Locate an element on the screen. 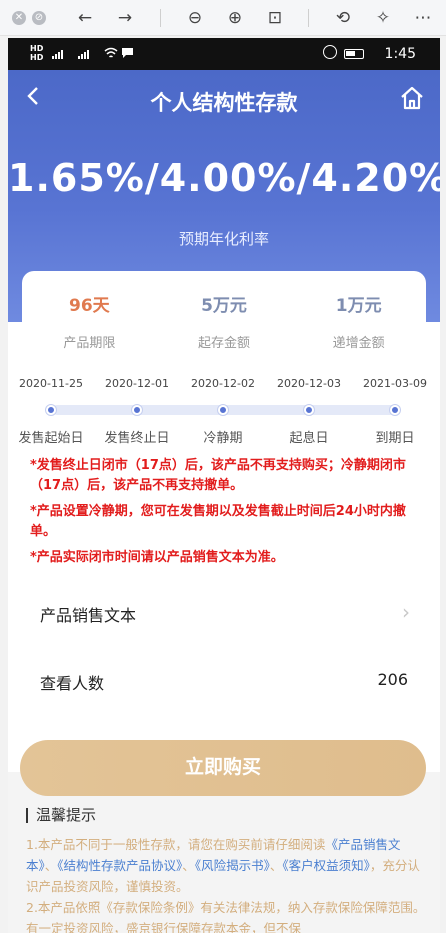 The image size is (446, 933). tips-title: 温馨提示 is located at coordinates (61, 815).